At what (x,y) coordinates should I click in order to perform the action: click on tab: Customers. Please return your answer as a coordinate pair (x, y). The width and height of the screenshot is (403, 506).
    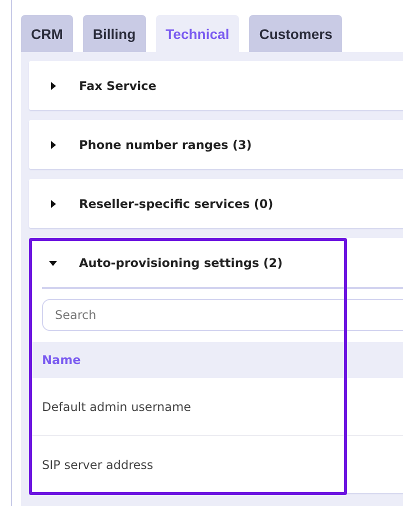
    Looking at the image, I should click on (295, 33).